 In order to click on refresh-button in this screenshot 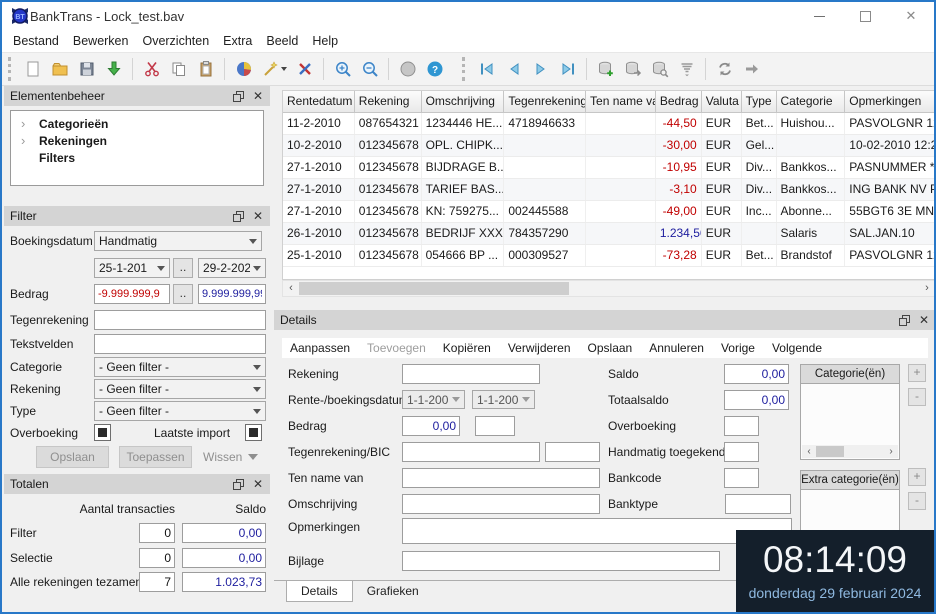, I will do `click(724, 69)`.